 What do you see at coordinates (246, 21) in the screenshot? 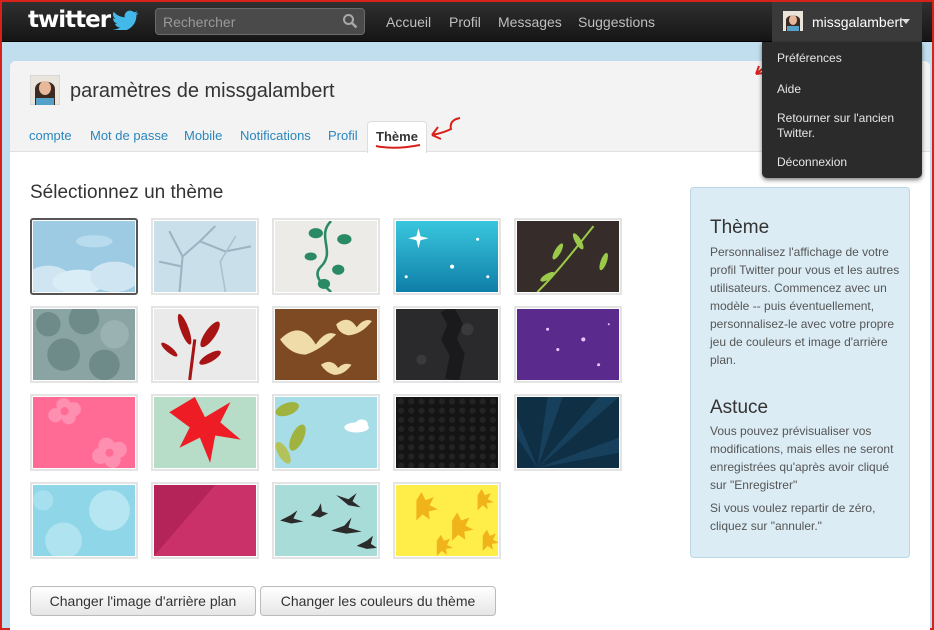
I see `search-input` at bounding box center [246, 21].